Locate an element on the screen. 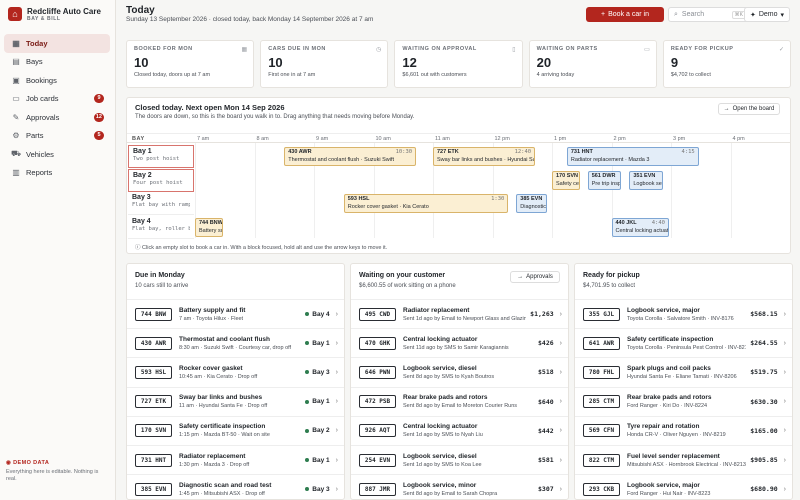 This screenshot has height=500, width=800. sidebar-item-approvals: ✎ Approvals 12 is located at coordinates (57, 117).